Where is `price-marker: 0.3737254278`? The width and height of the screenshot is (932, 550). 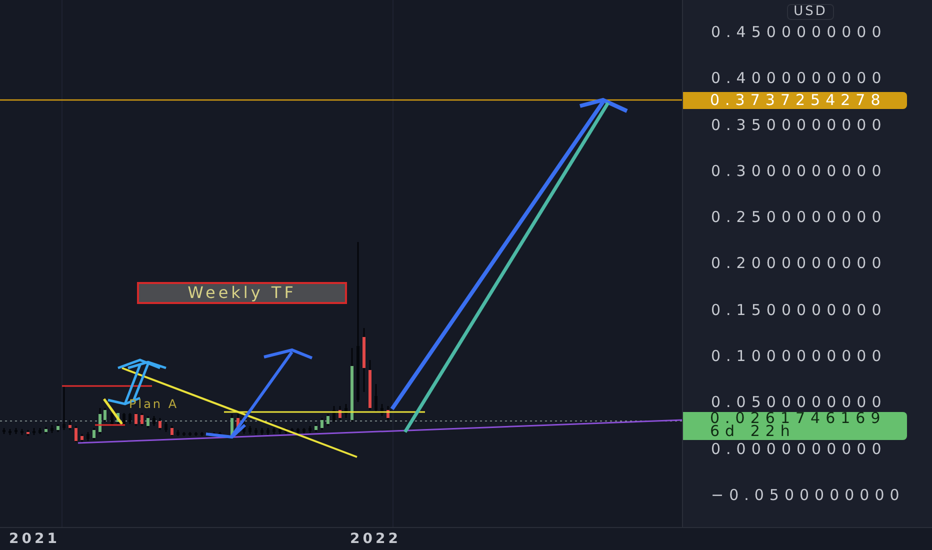
price-marker: 0.3737254278 is located at coordinates (795, 100).